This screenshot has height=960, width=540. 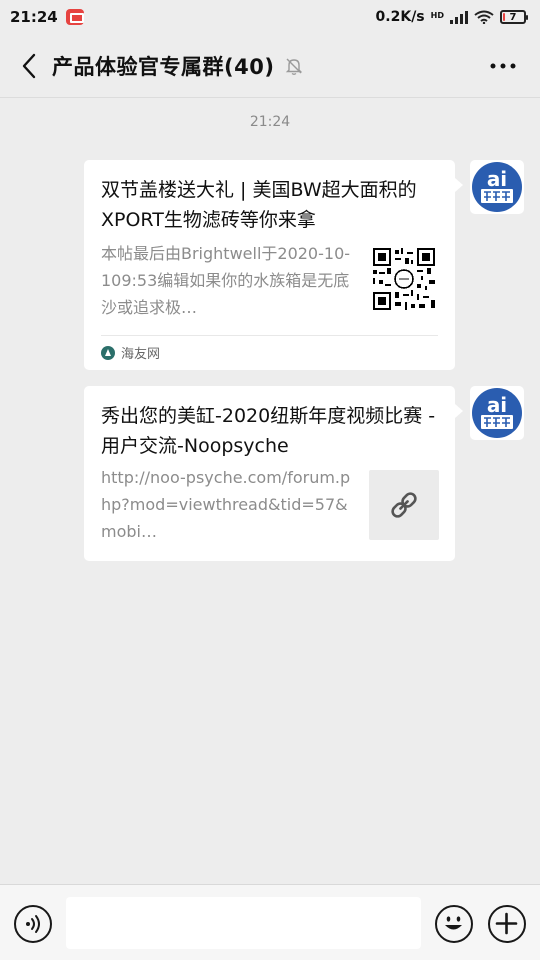 I want to click on notification-app-icon, so click(x=74, y=17).